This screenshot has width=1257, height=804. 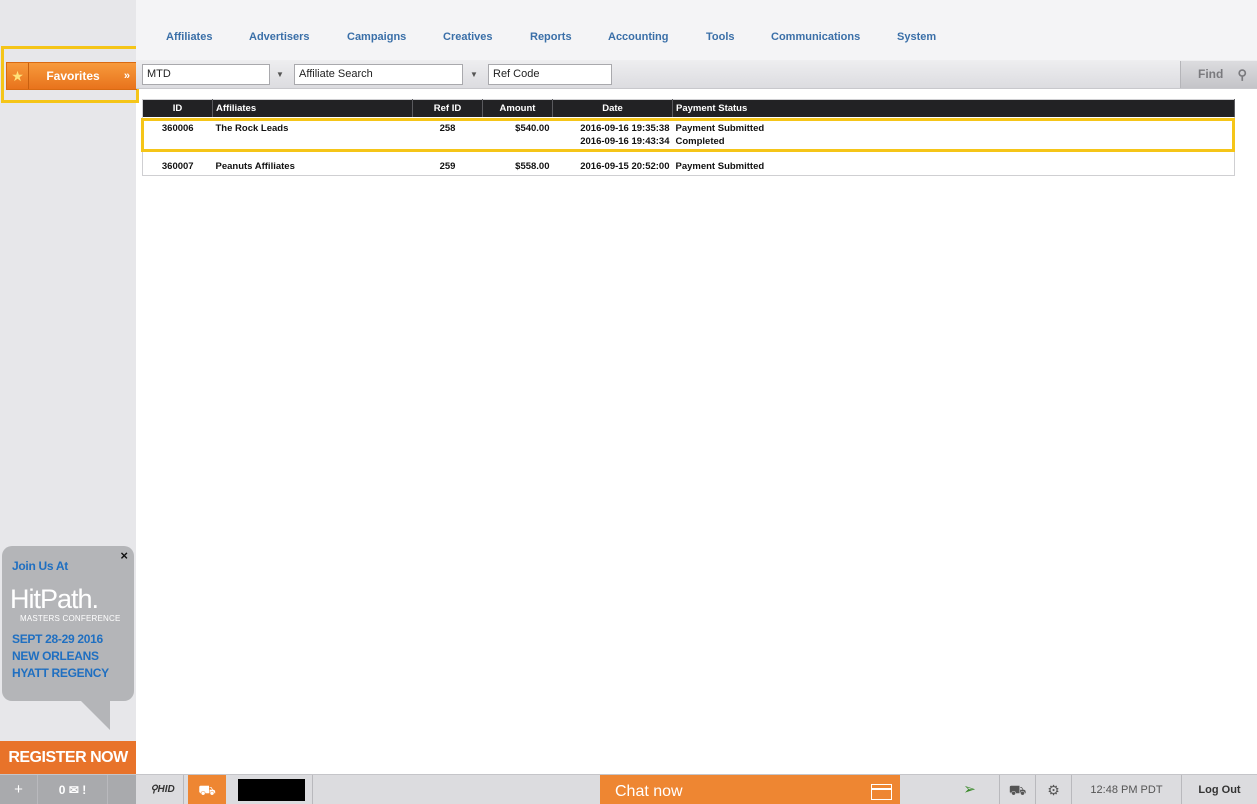 What do you see at coordinates (750, 789) in the screenshot?
I see `chat-now-button: Chat now` at bounding box center [750, 789].